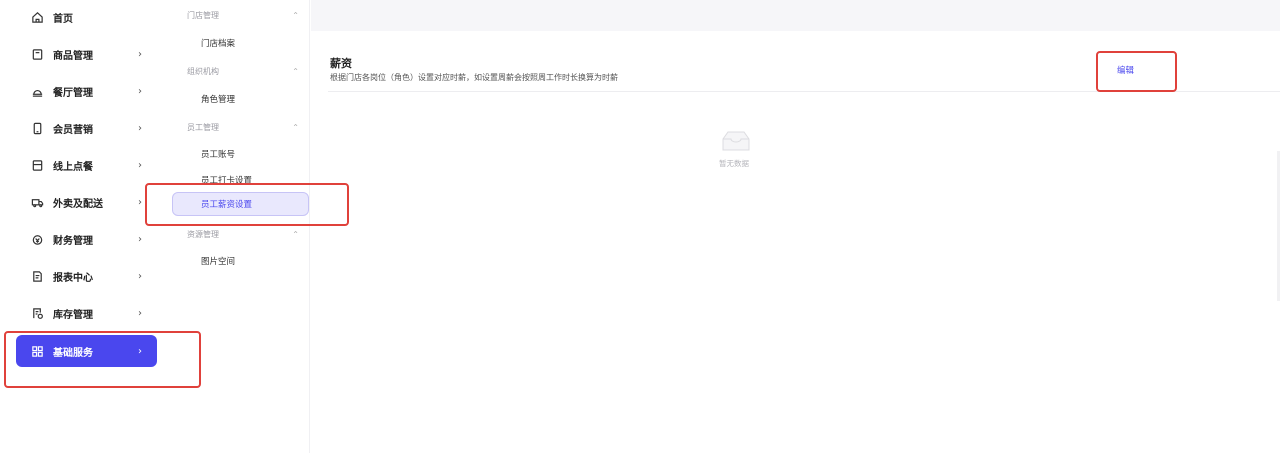  What do you see at coordinates (1125, 70) in the screenshot?
I see `edit-button: 编辑` at bounding box center [1125, 70].